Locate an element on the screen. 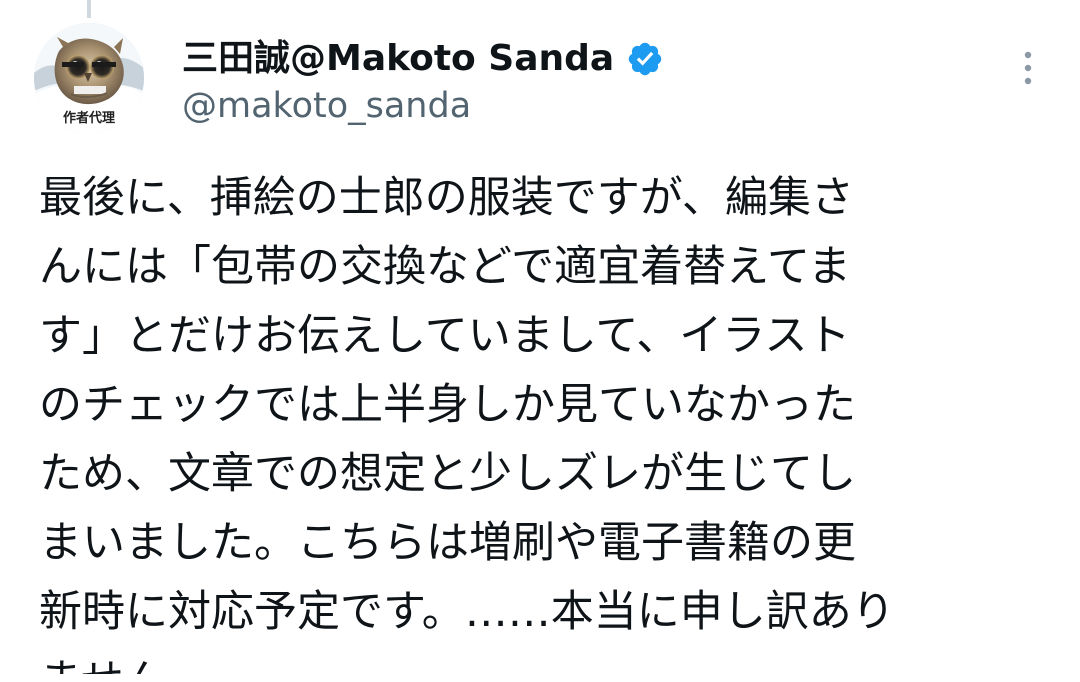 This screenshot has width=1080, height=682. owl-avatar-image: 作者代理 is located at coordinates (89, 78).